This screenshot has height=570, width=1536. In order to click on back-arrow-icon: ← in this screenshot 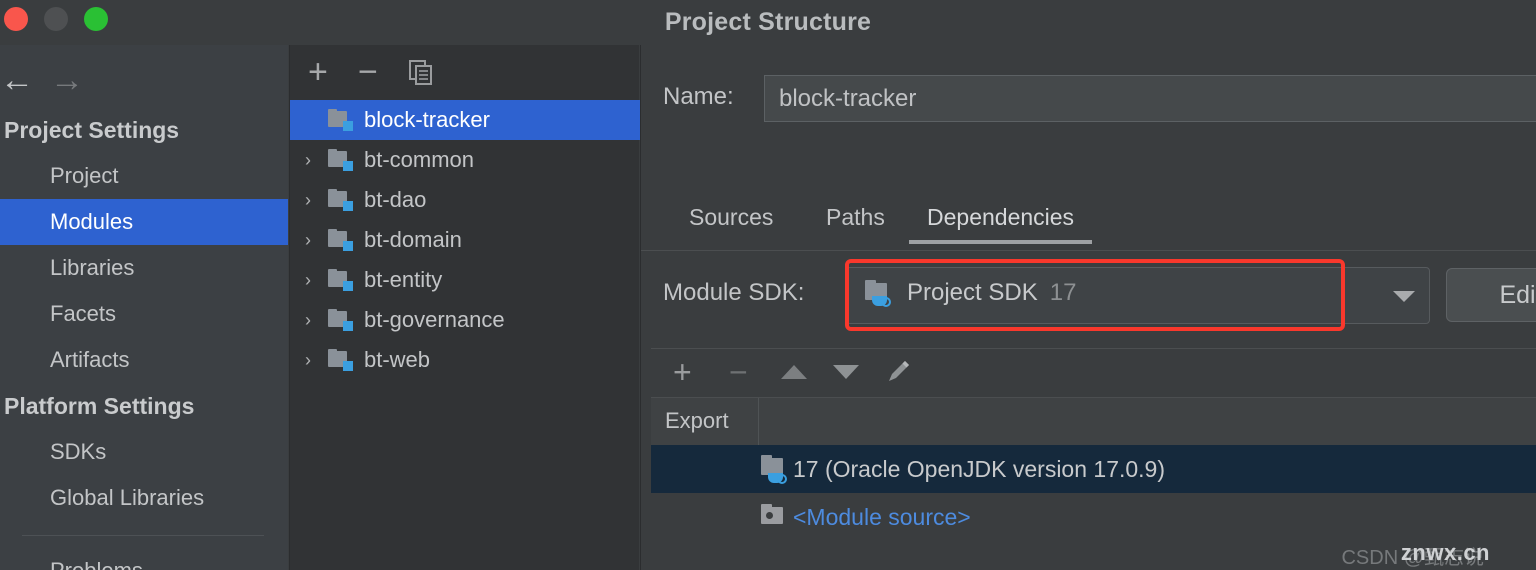, I will do `click(17, 80)`.